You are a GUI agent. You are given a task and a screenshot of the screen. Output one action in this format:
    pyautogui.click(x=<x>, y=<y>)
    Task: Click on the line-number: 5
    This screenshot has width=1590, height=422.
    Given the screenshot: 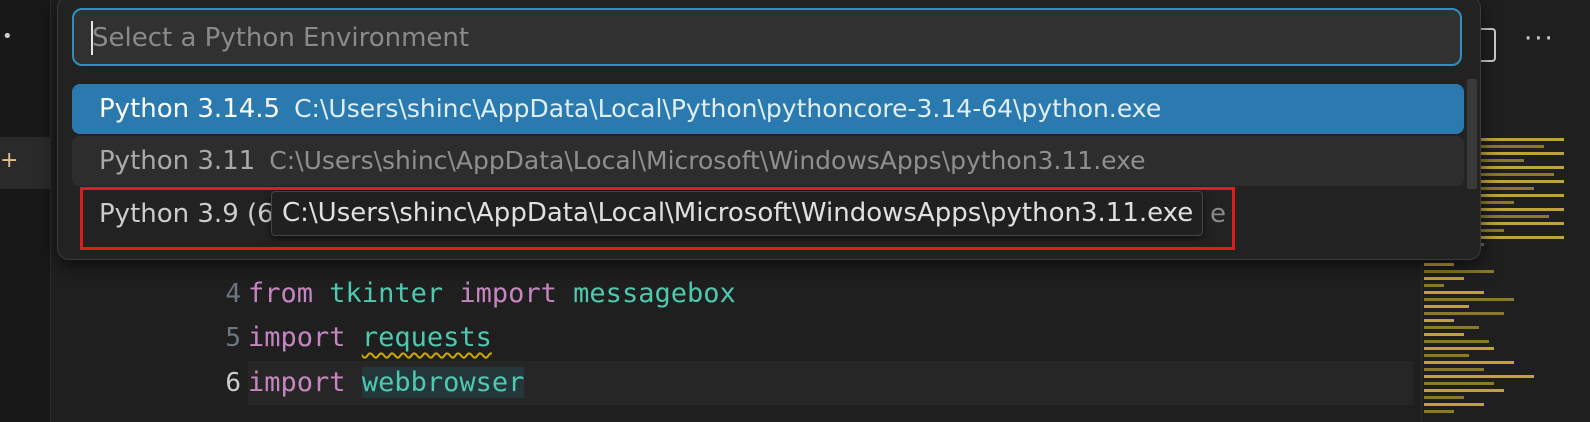 What is the action you would take?
    pyautogui.click(x=233, y=338)
    